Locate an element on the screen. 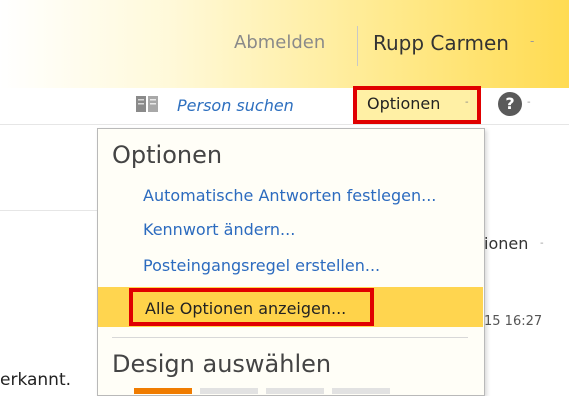 This screenshot has width=569, height=396. menu-header-options: Optionen is located at coordinates (167, 155).